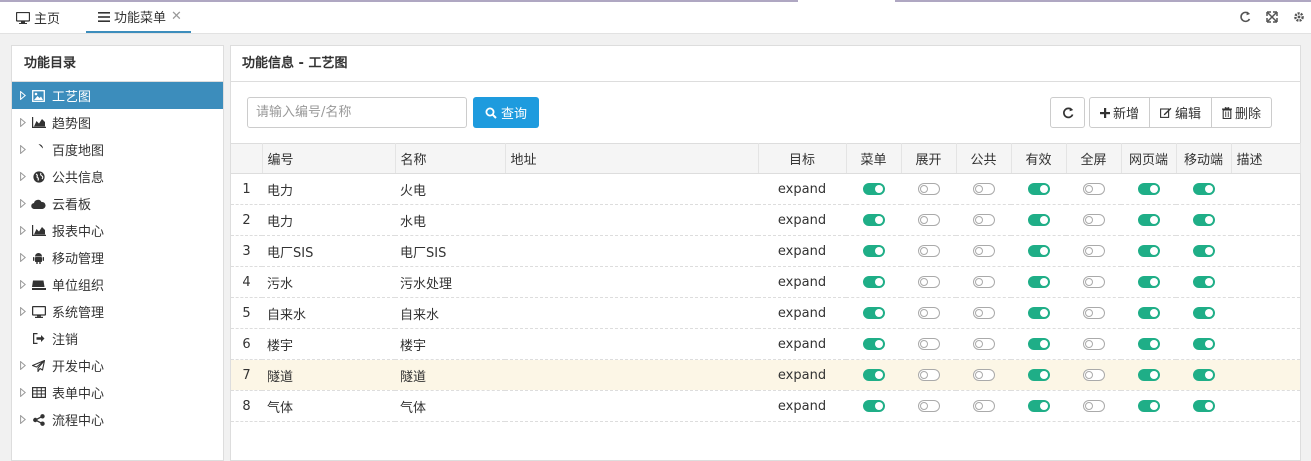  Describe the element at coordinates (765, 344) in the screenshot. I see `table-row: 6 楼宇 楼宇 expand` at that location.